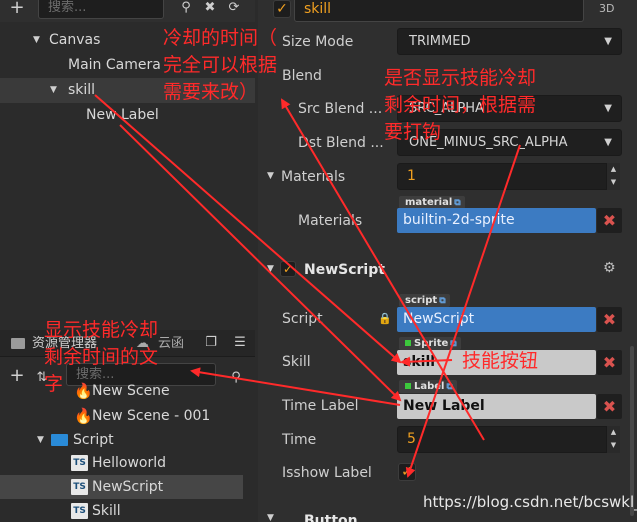 The image size is (637, 522). I want to click on watermark: https://blog.csdn.net/bcswkl_, so click(530, 502).